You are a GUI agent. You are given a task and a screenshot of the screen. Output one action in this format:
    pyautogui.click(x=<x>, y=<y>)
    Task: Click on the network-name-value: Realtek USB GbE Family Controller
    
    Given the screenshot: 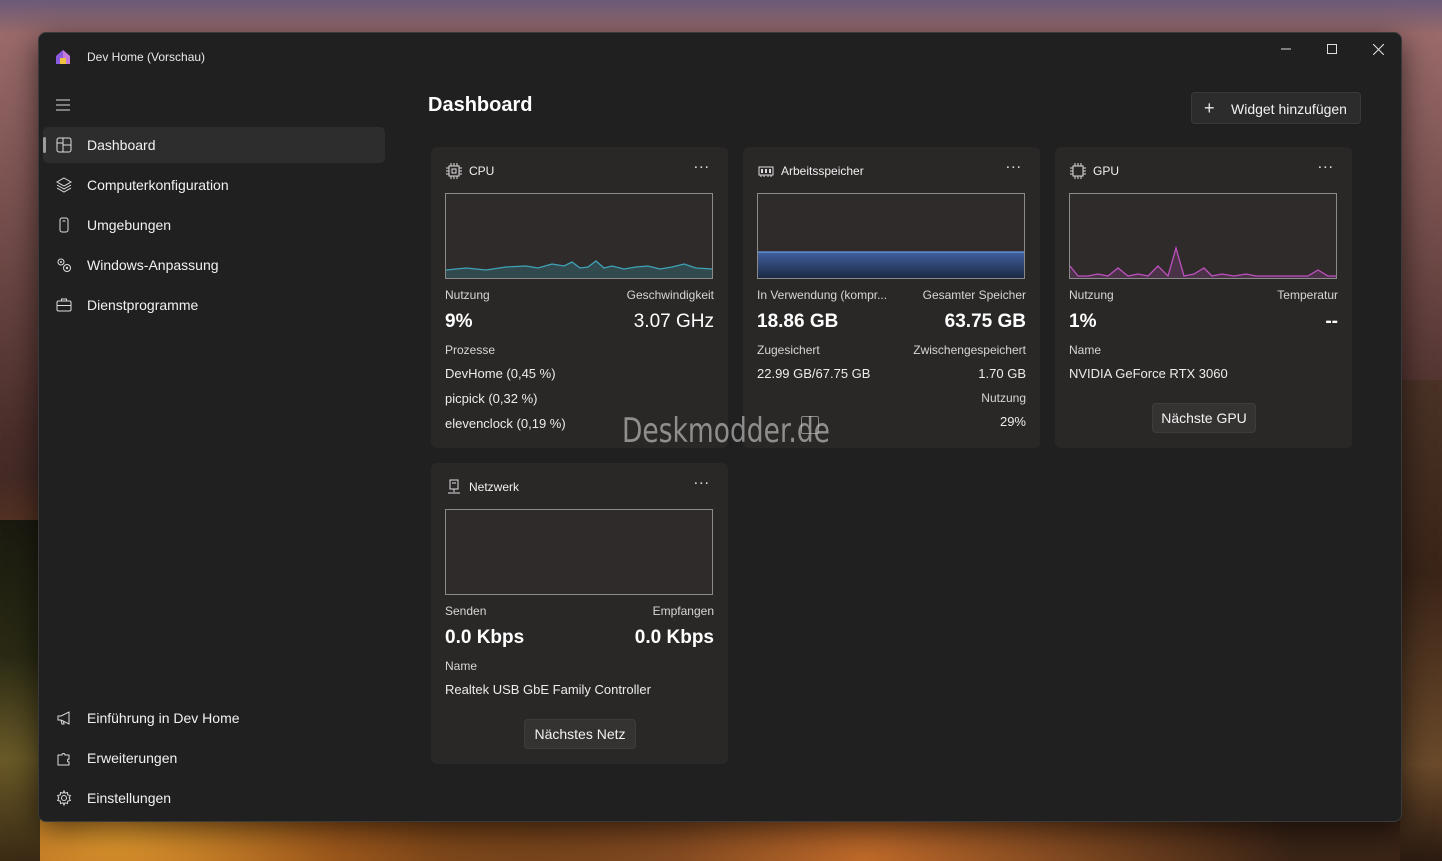 What is the action you would take?
    pyautogui.click(x=548, y=689)
    